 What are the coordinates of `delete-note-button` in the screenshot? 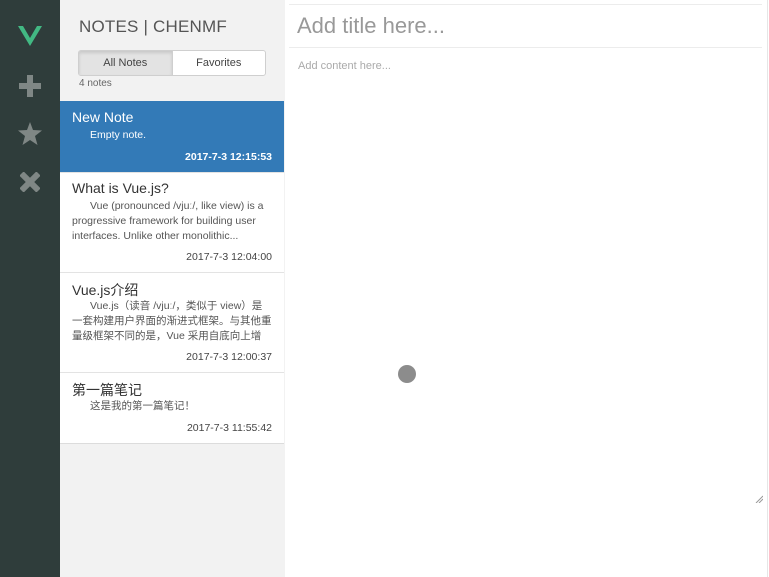 It's located at (30, 182).